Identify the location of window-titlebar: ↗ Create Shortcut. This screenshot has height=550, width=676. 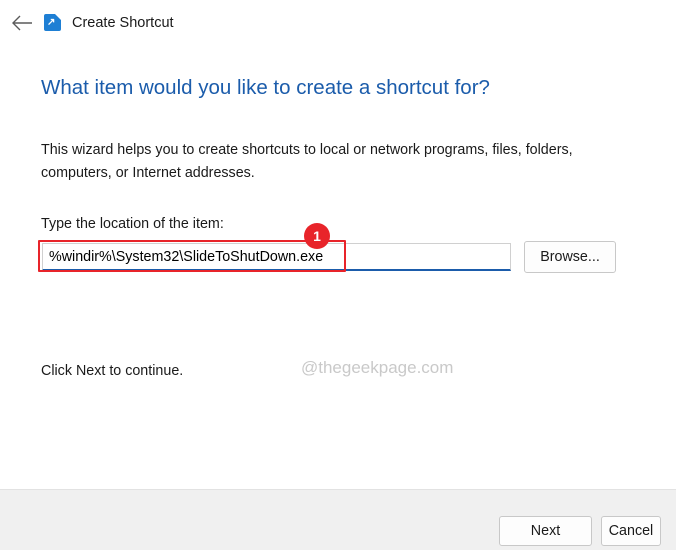
(338, 23).